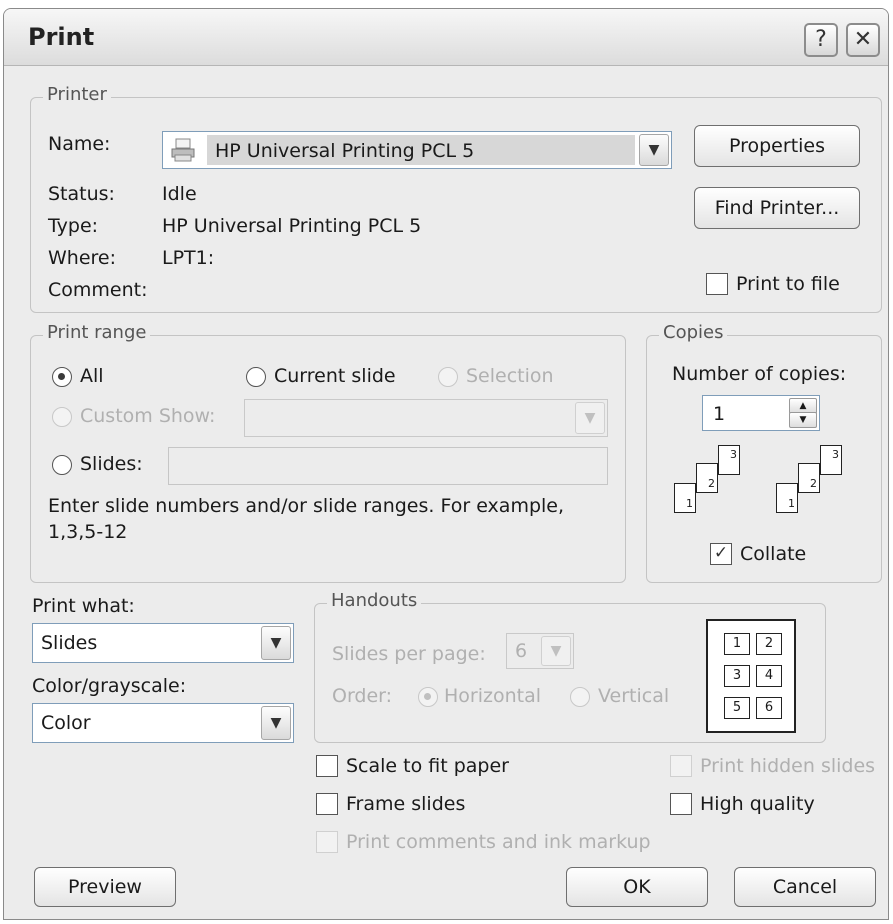 The width and height of the screenshot is (893, 924). I want to click on handout-slide-2: 2, so click(769, 644).